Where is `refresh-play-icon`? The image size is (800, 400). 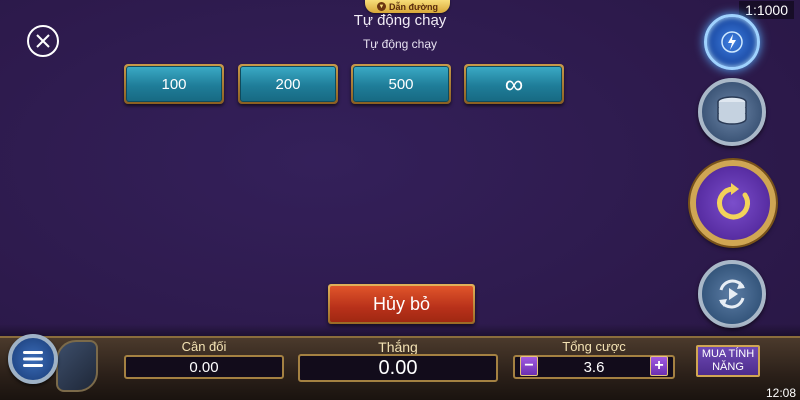
refresh-play-icon is located at coordinates (732, 294).